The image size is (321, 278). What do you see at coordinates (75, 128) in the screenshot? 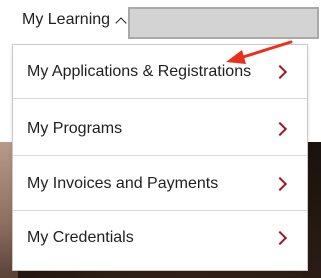
I see `menu-item-label: My Programs` at bounding box center [75, 128].